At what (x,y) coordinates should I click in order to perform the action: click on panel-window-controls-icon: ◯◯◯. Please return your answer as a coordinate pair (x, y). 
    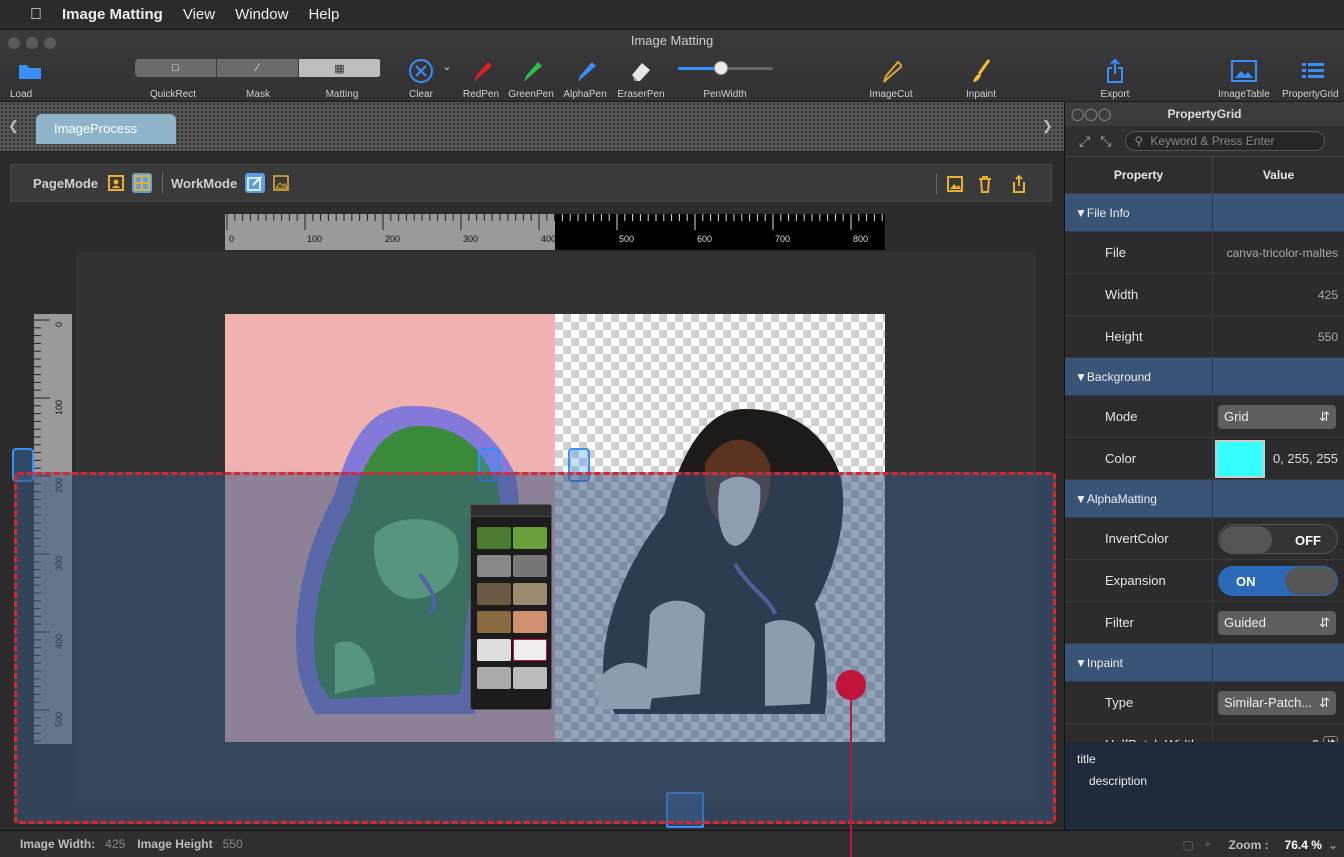
    Looking at the image, I should click on (1091, 114).